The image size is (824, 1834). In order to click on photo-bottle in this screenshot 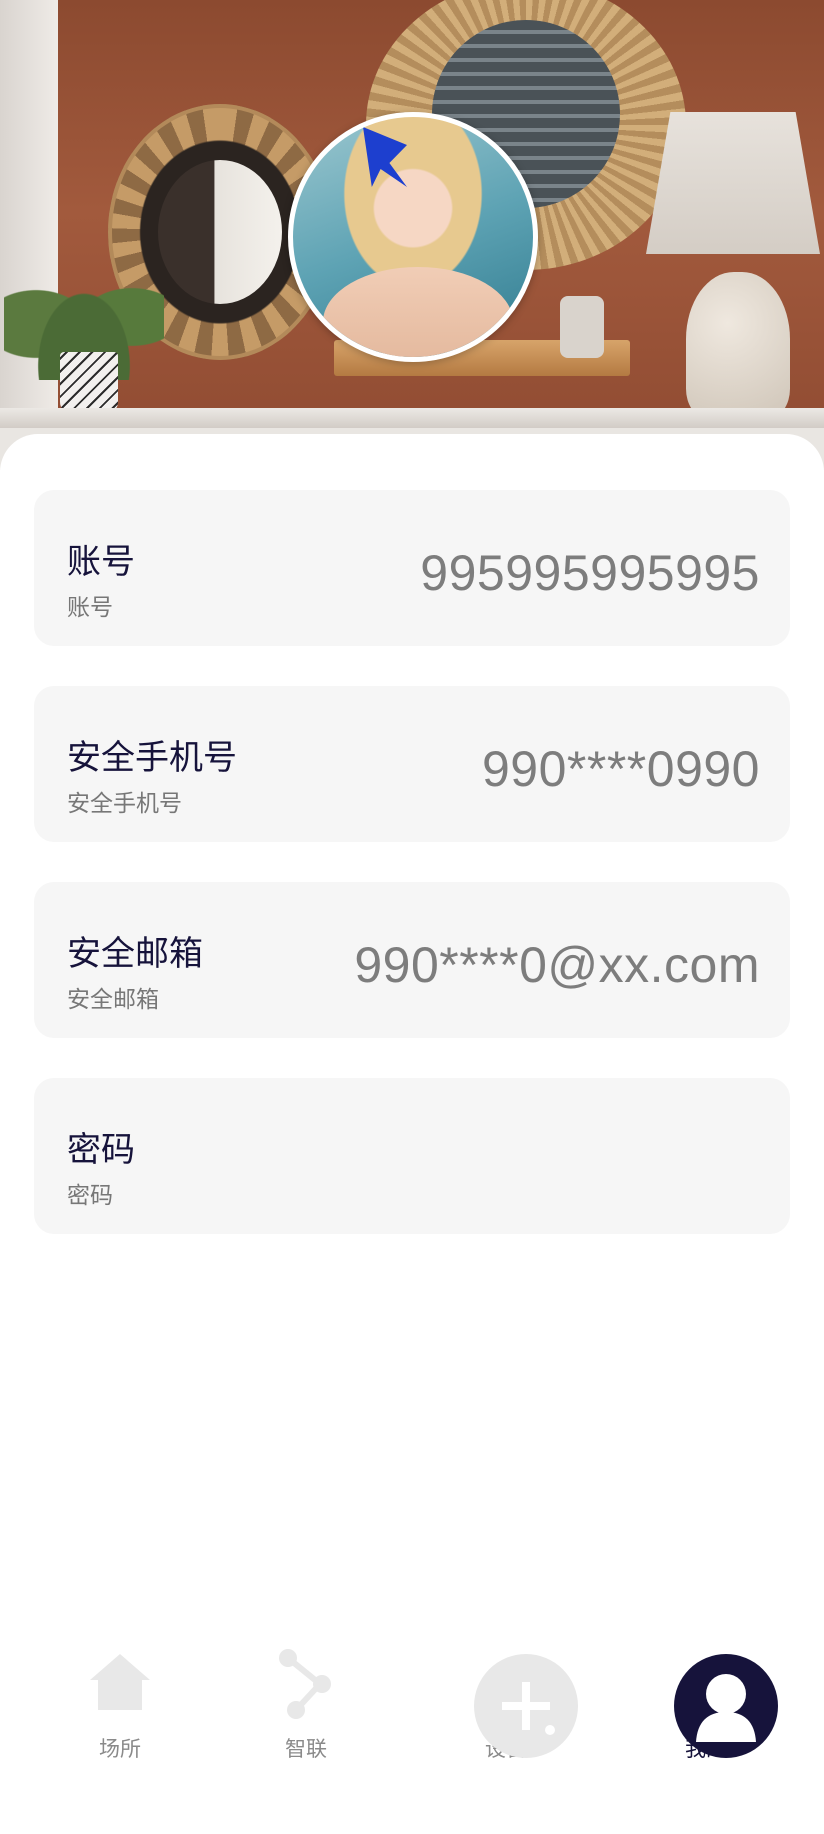, I will do `click(582, 327)`.